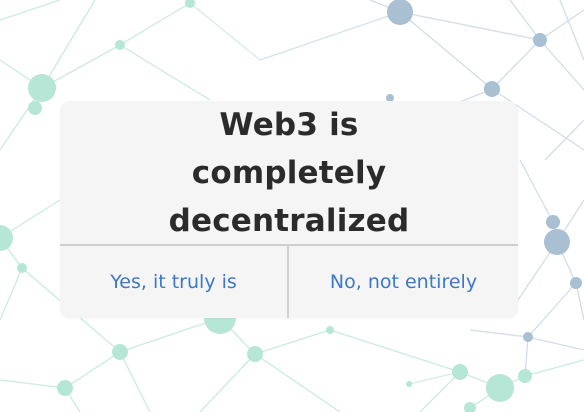  I want to click on dialog-title: Web3 is completely decentralized, so click(289, 173).